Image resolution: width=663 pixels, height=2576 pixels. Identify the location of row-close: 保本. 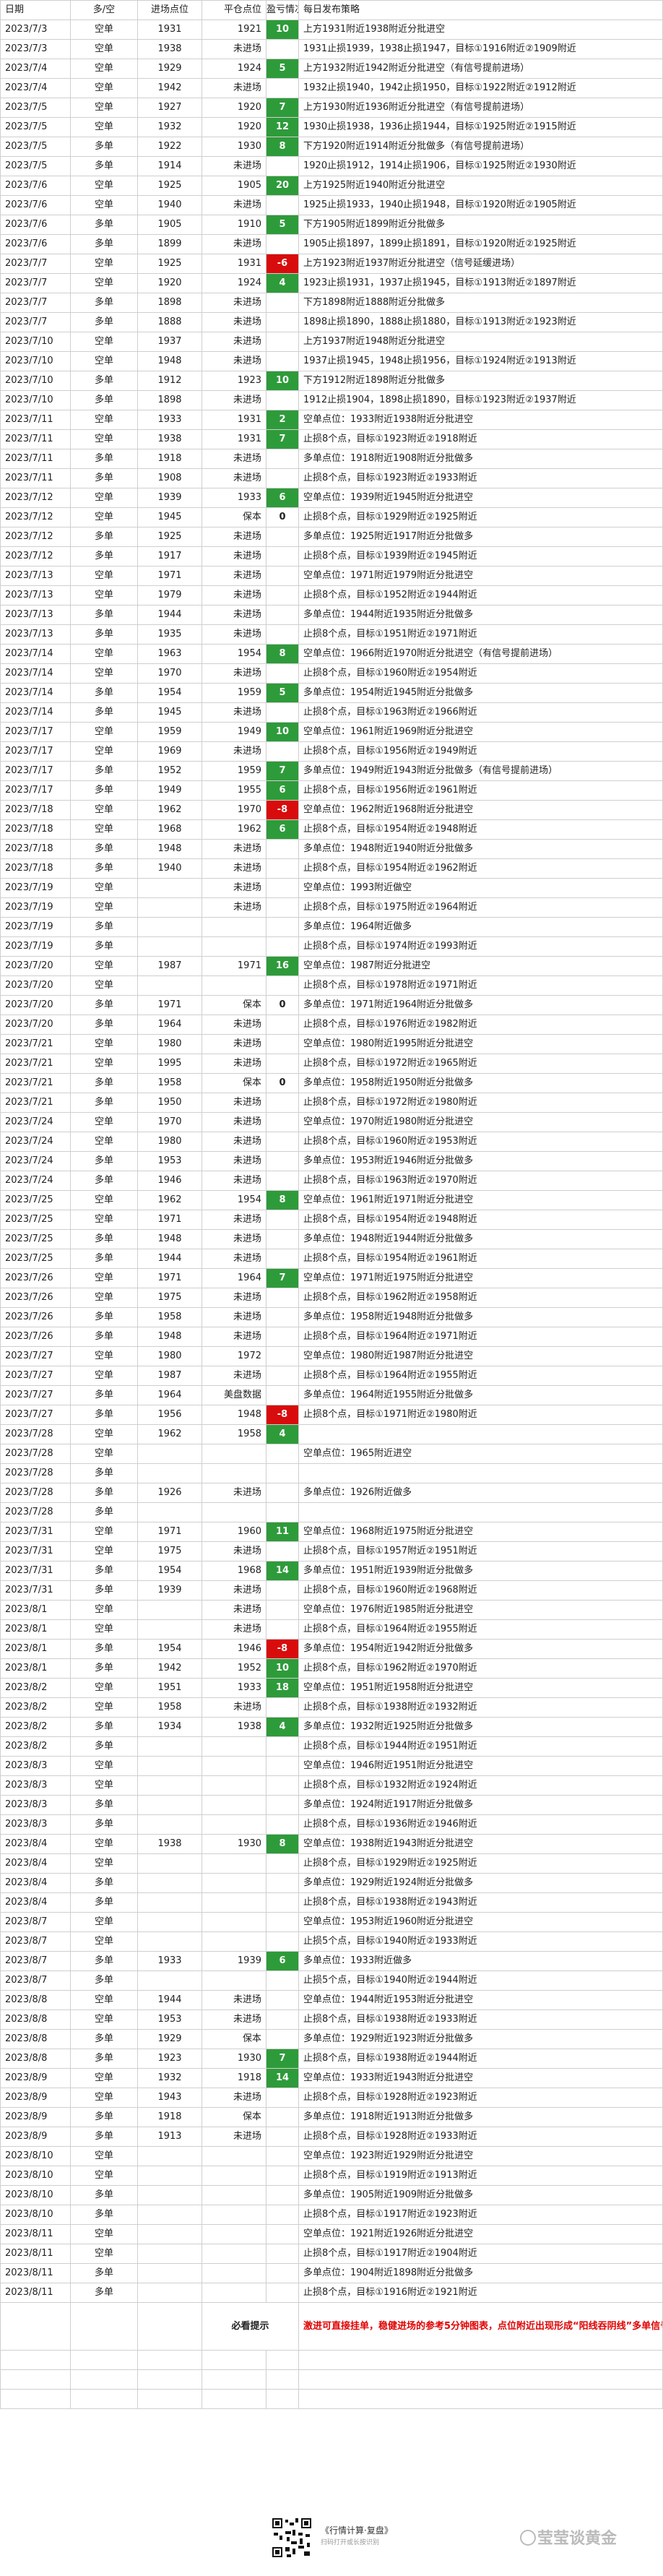
(234, 2039).